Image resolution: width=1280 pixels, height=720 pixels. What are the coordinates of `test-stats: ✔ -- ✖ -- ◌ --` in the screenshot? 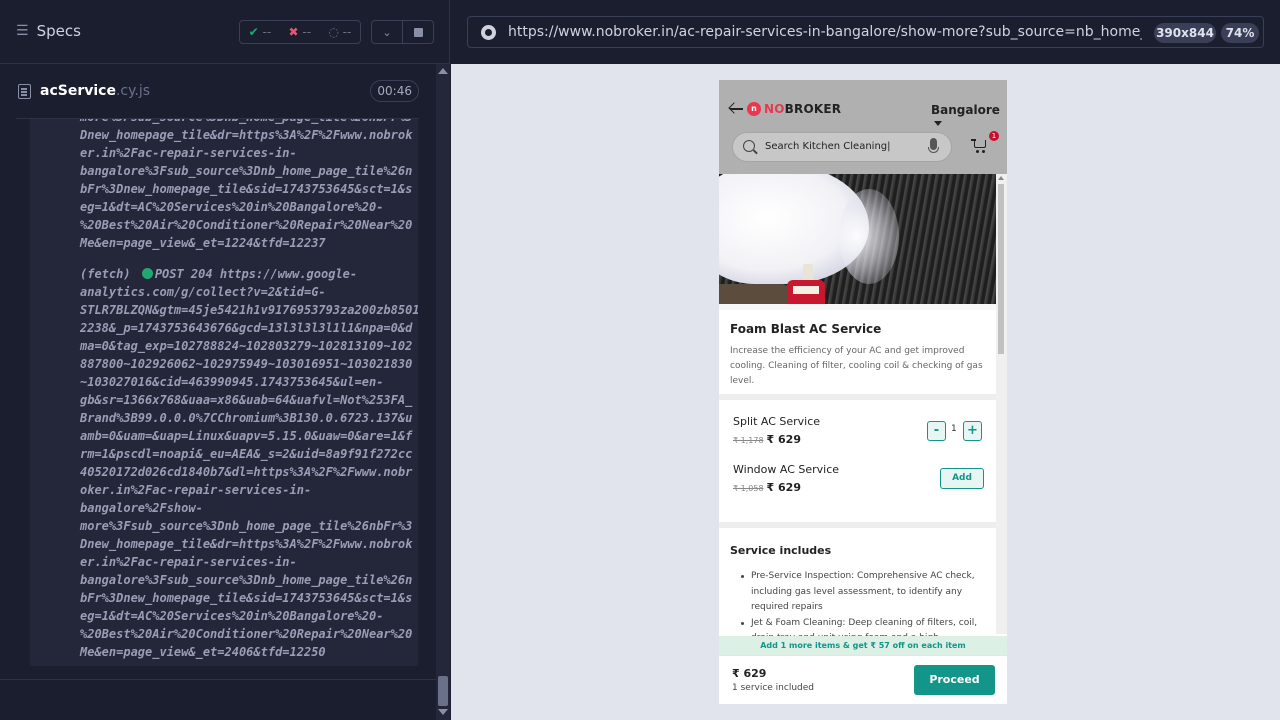 It's located at (300, 32).